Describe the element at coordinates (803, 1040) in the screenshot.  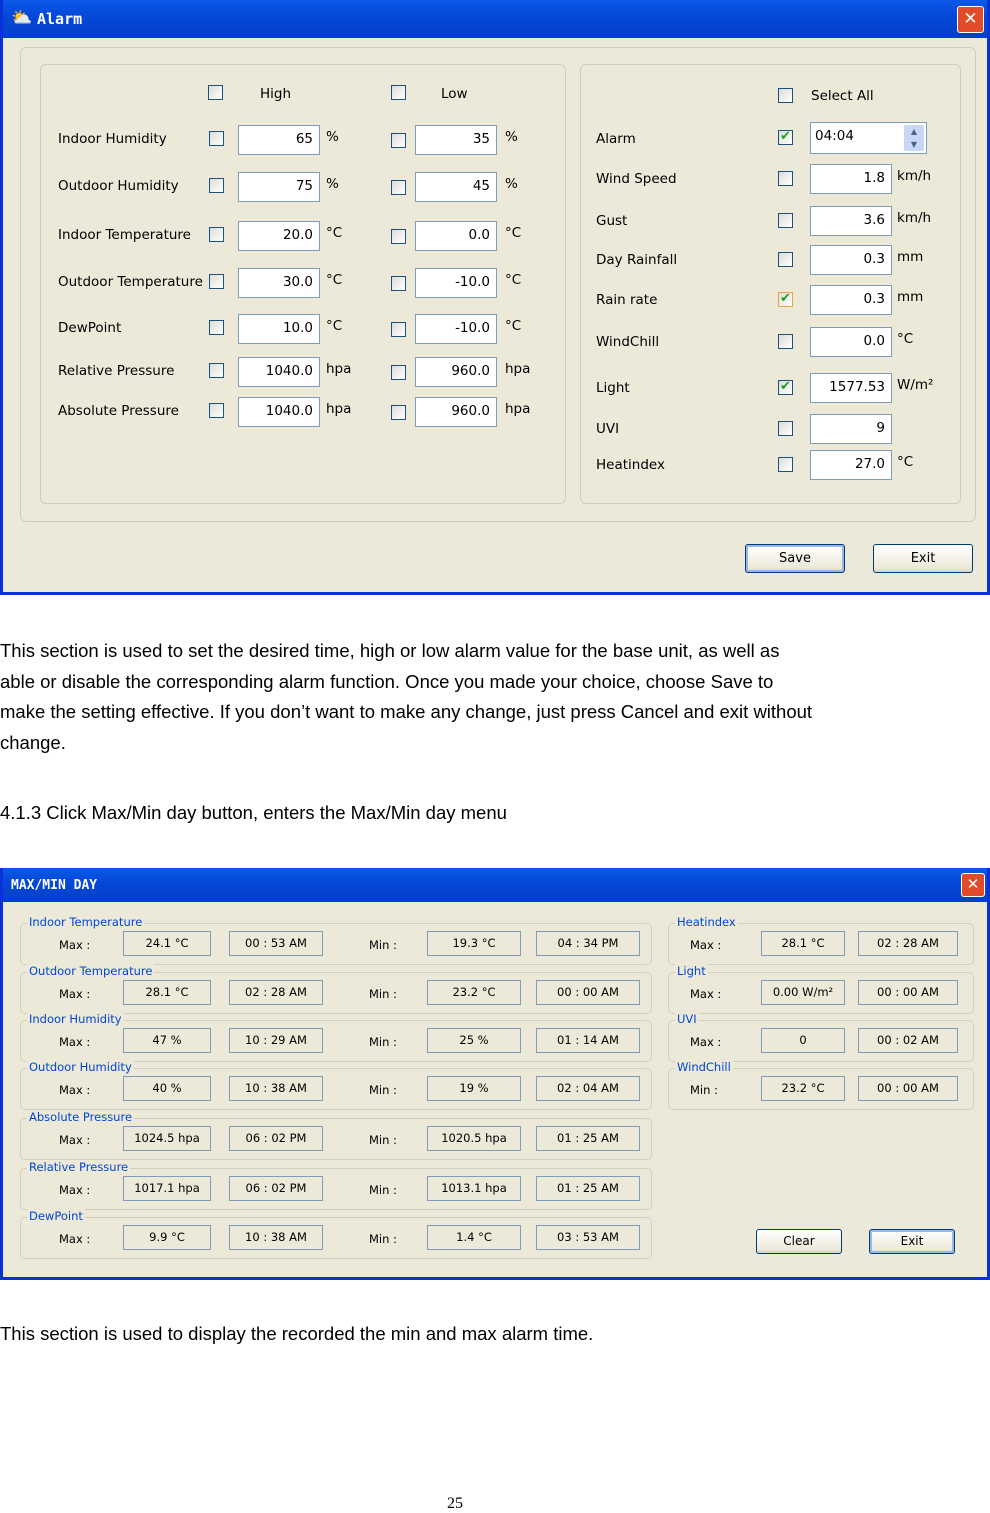
I see `record-value: 0` at that location.